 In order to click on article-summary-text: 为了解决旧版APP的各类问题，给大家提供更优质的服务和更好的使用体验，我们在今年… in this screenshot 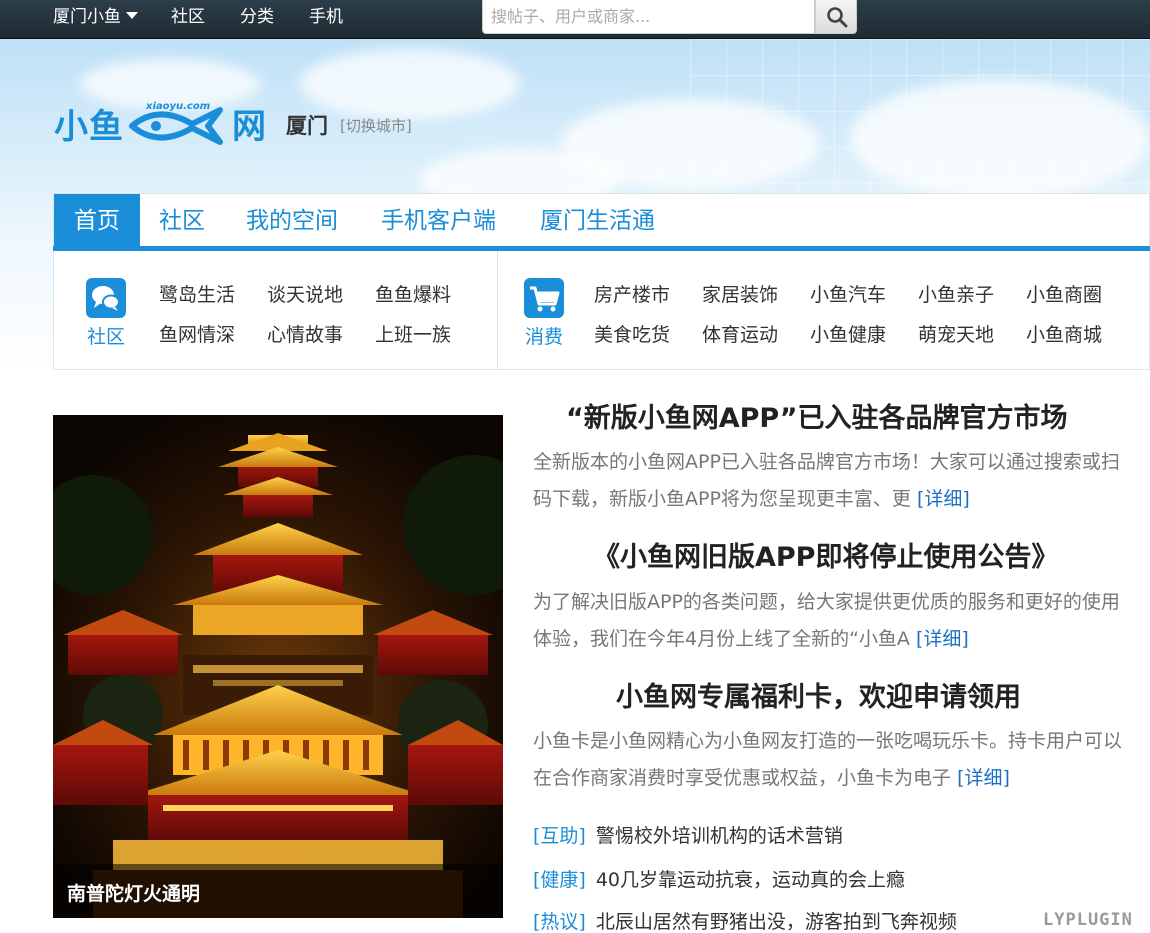, I will do `click(826, 620)`.